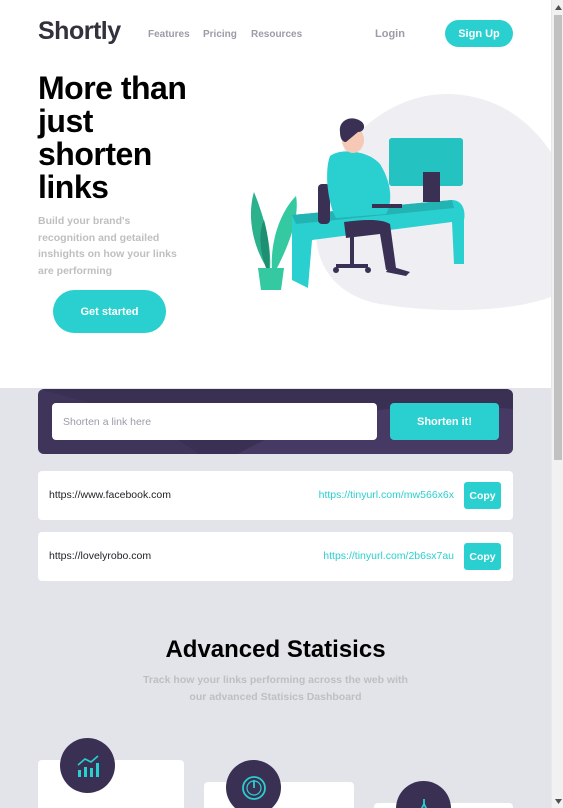  Describe the element at coordinates (100, 556) in the screenshot. I see `original-url: https://lovelyrobo.com` at that location.